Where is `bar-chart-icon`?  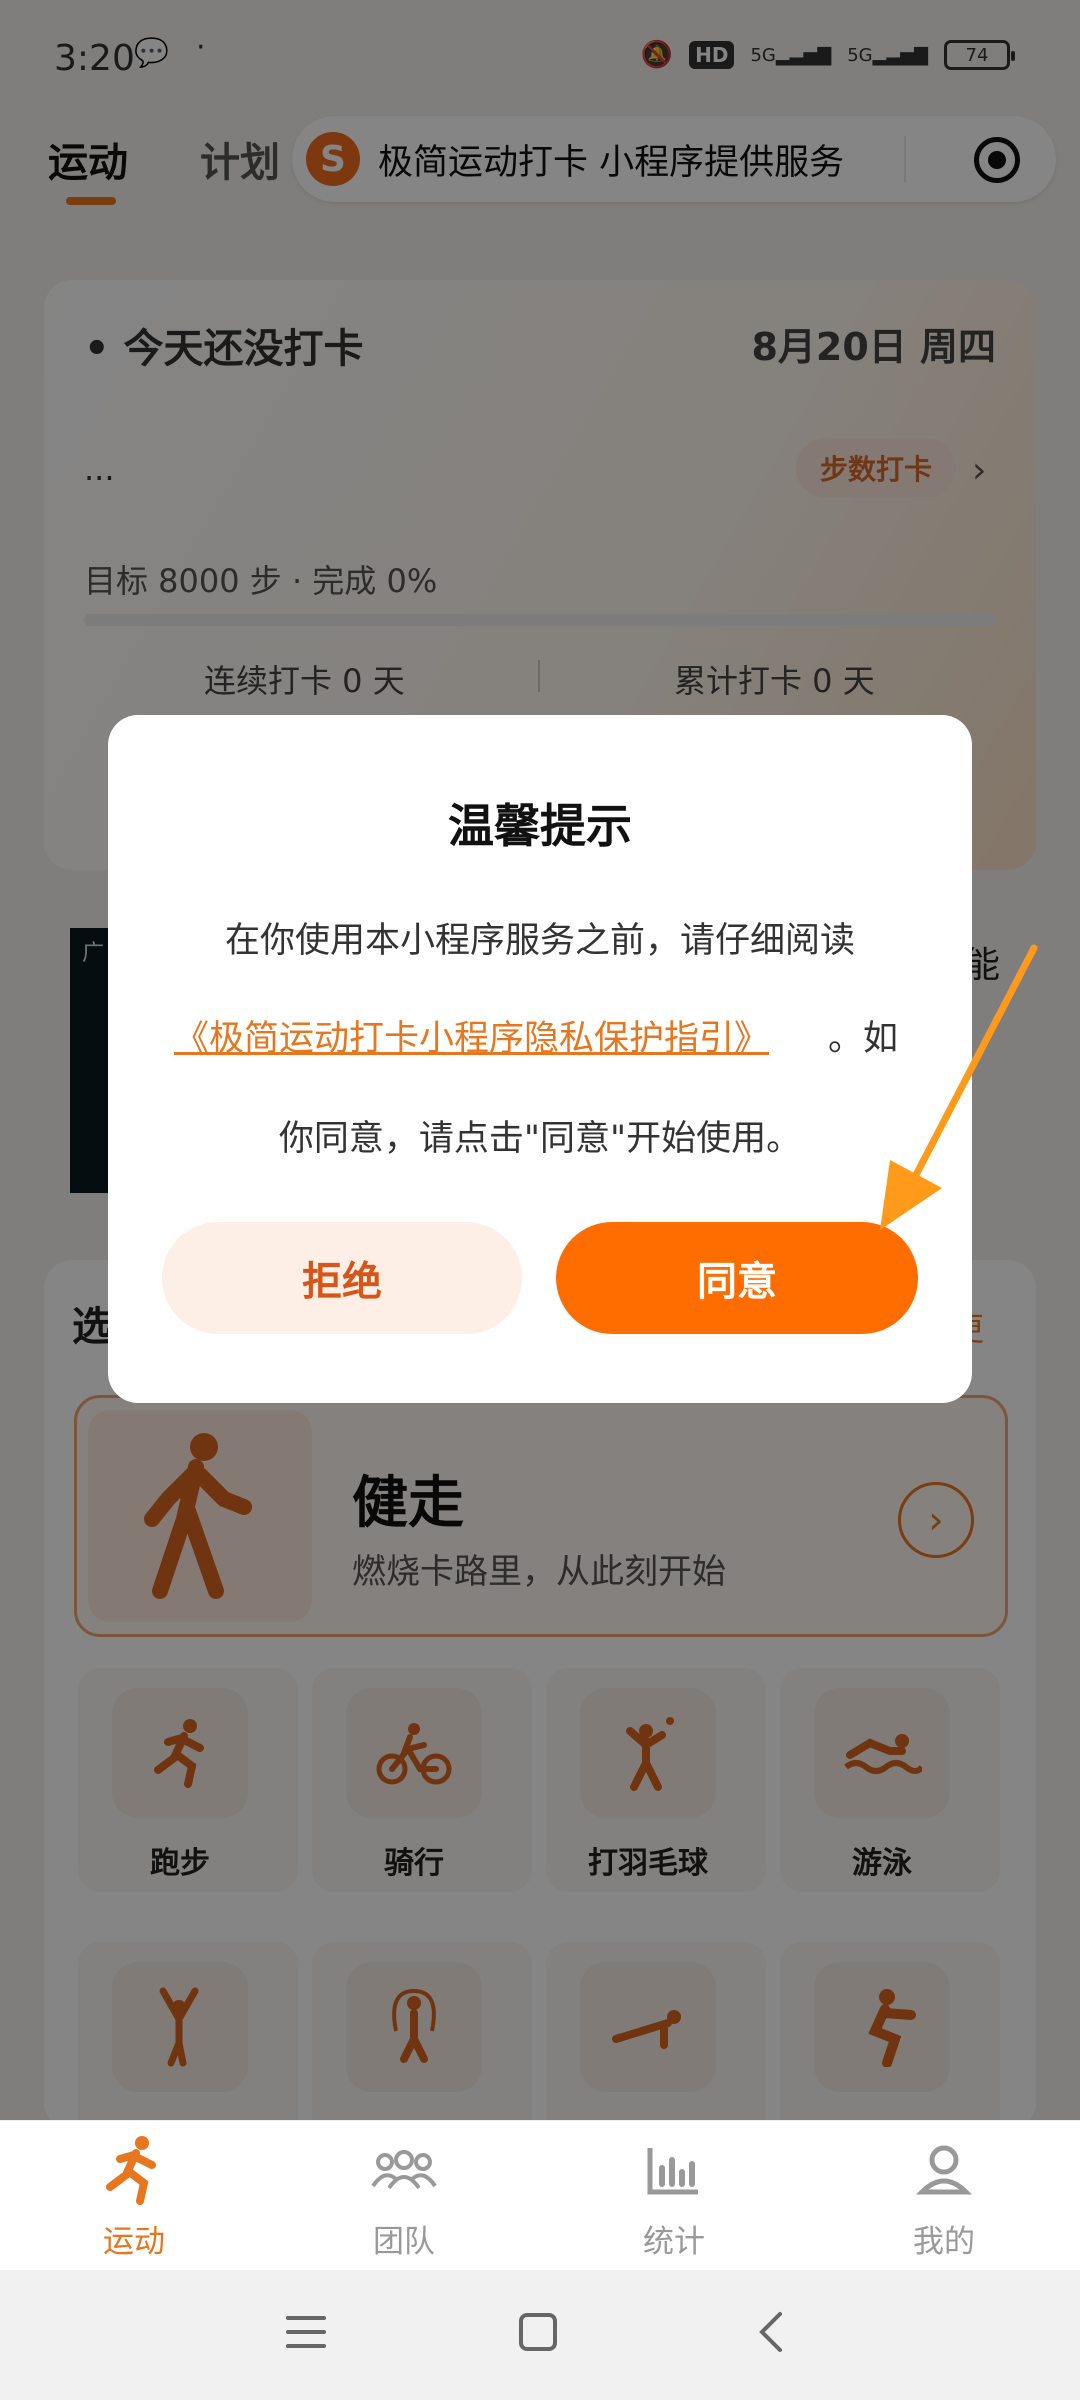 bar-chart-icon is located at coordinates (674, 2170).